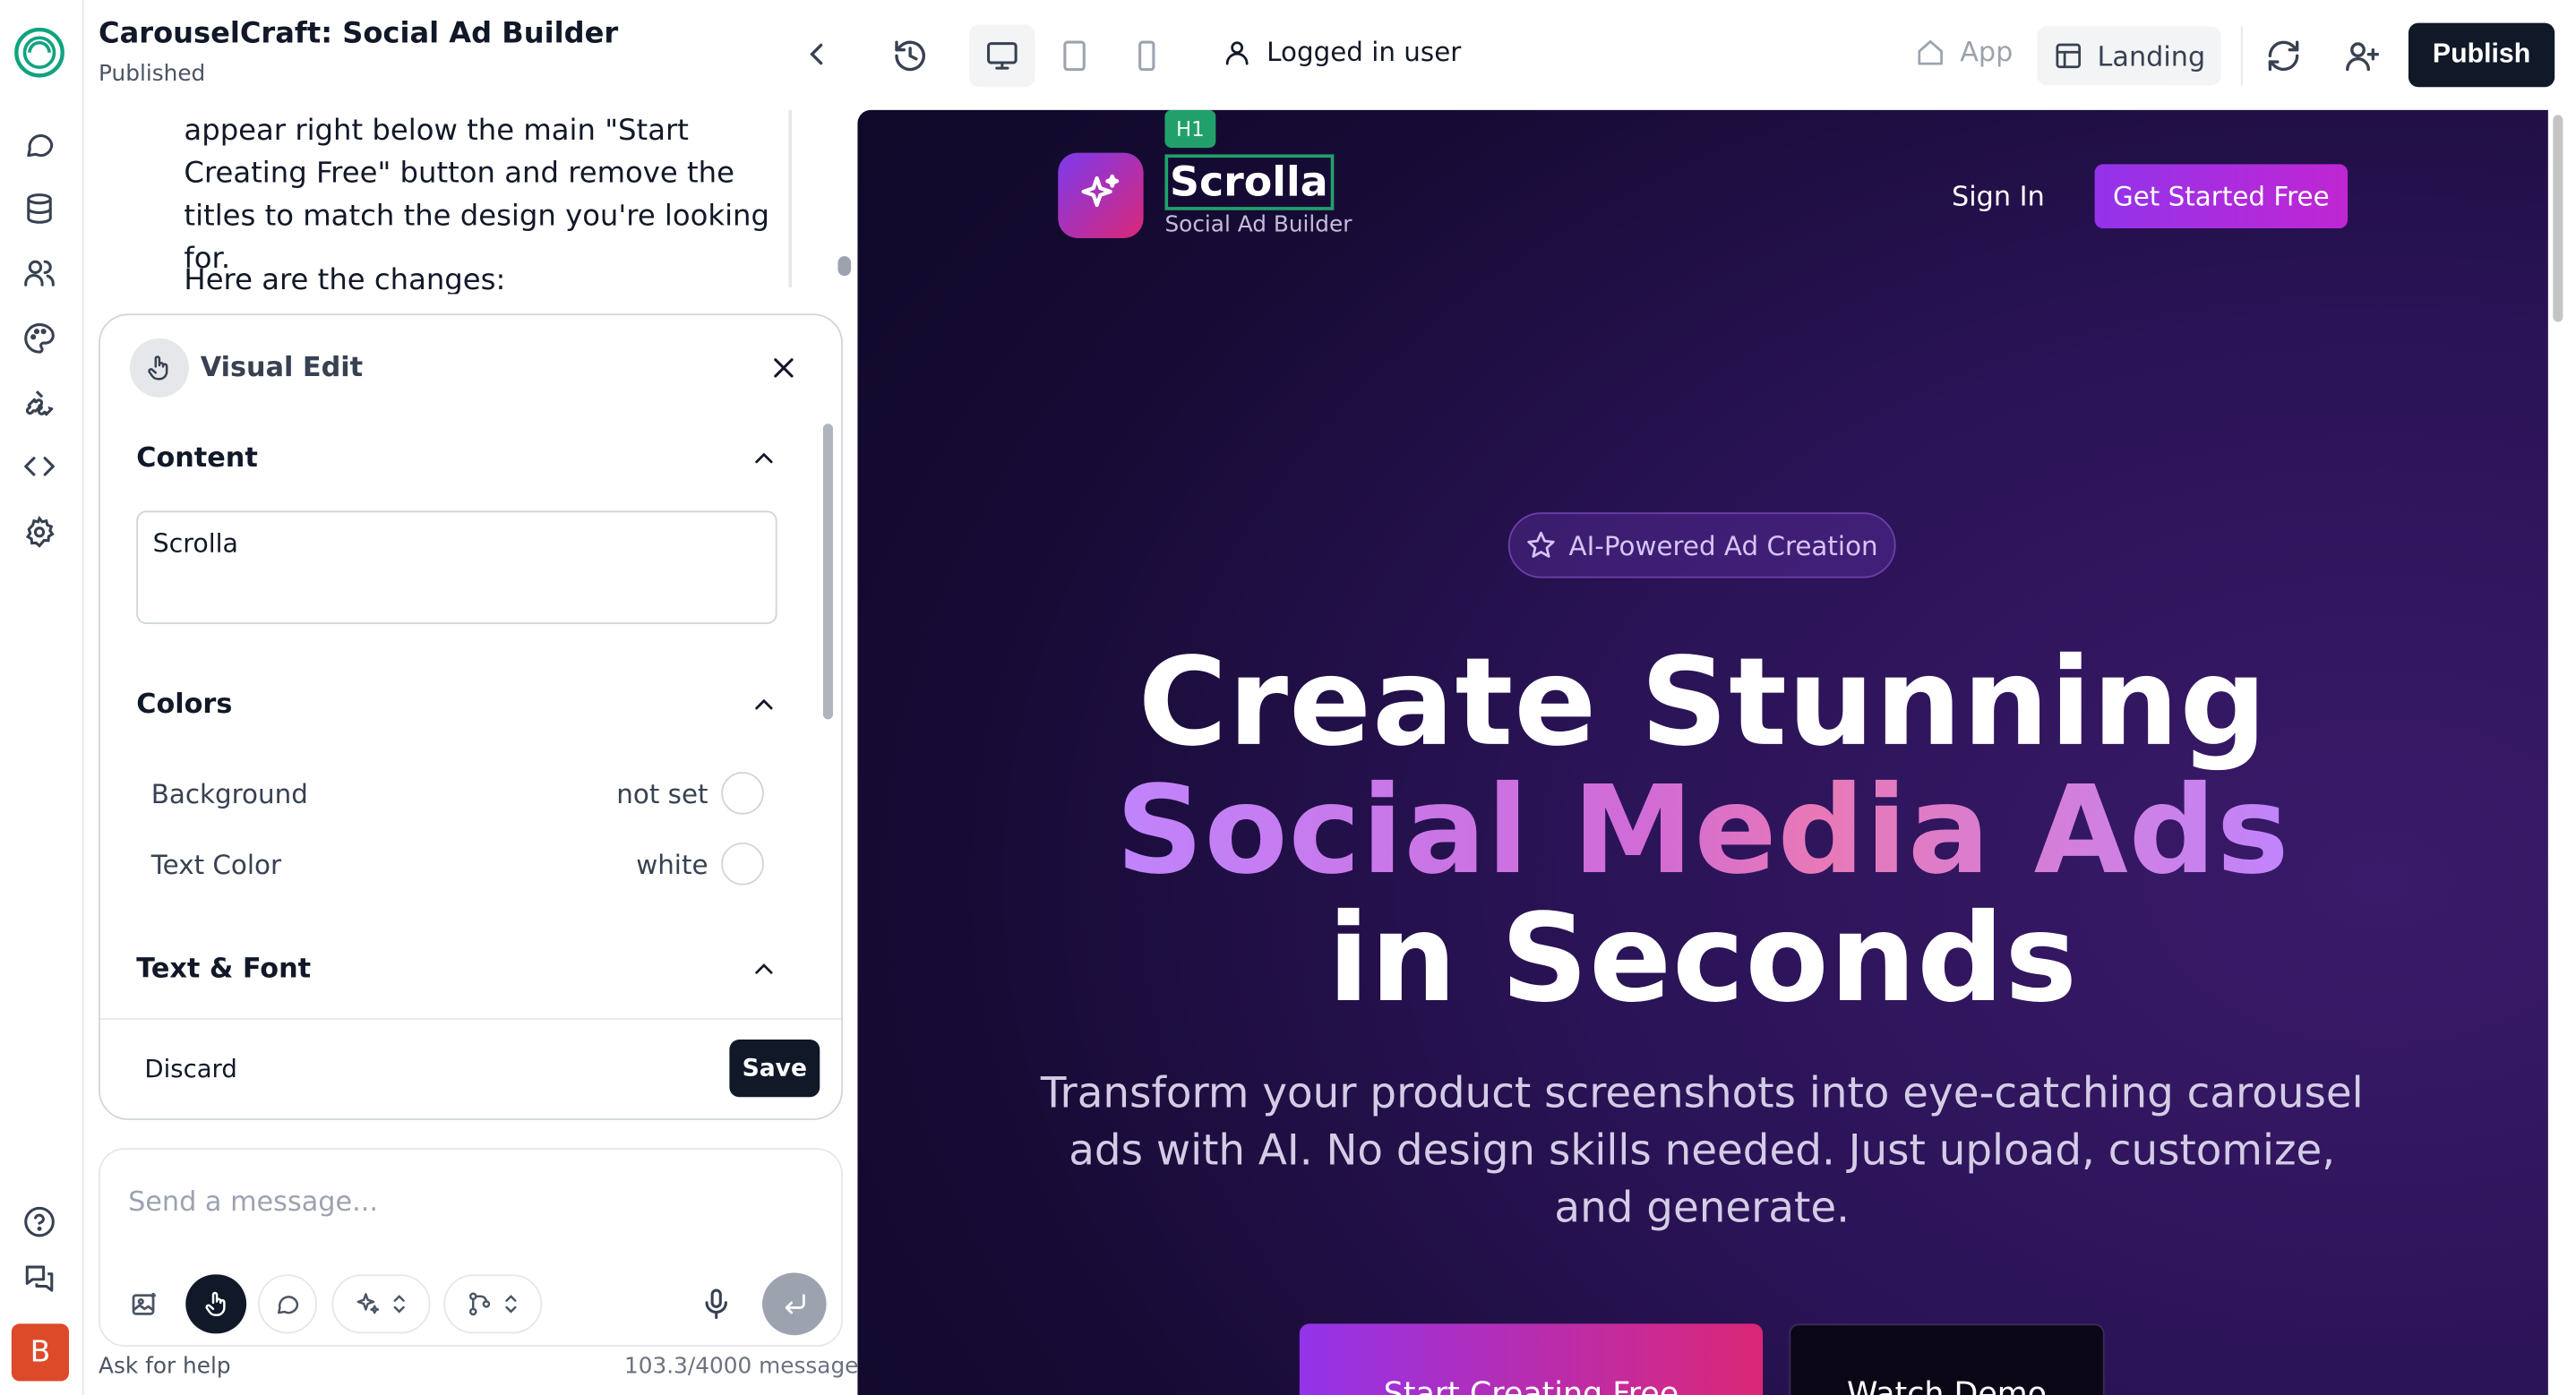 The width and height of the screenshot is (2576, 1395). I want to click on home-icon, so click(1930, 51).